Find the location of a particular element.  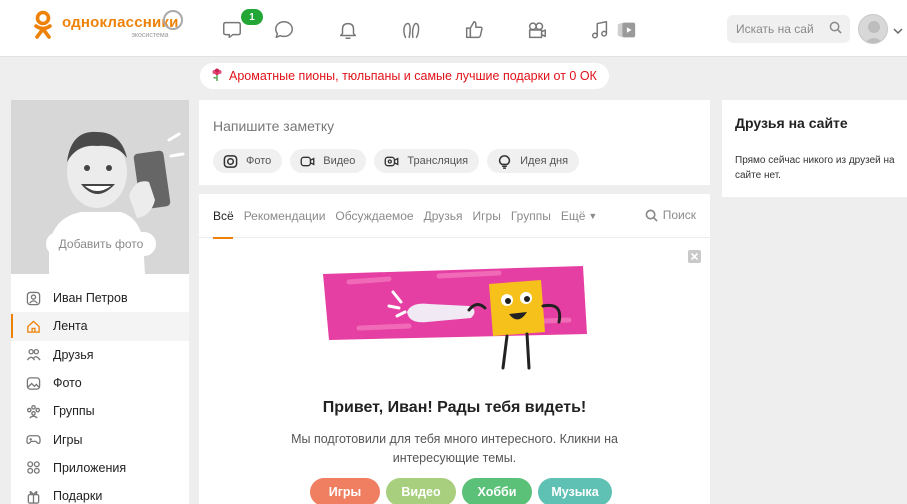

sidebar-item-apps: Приложения is located at coordinates (100, 468).